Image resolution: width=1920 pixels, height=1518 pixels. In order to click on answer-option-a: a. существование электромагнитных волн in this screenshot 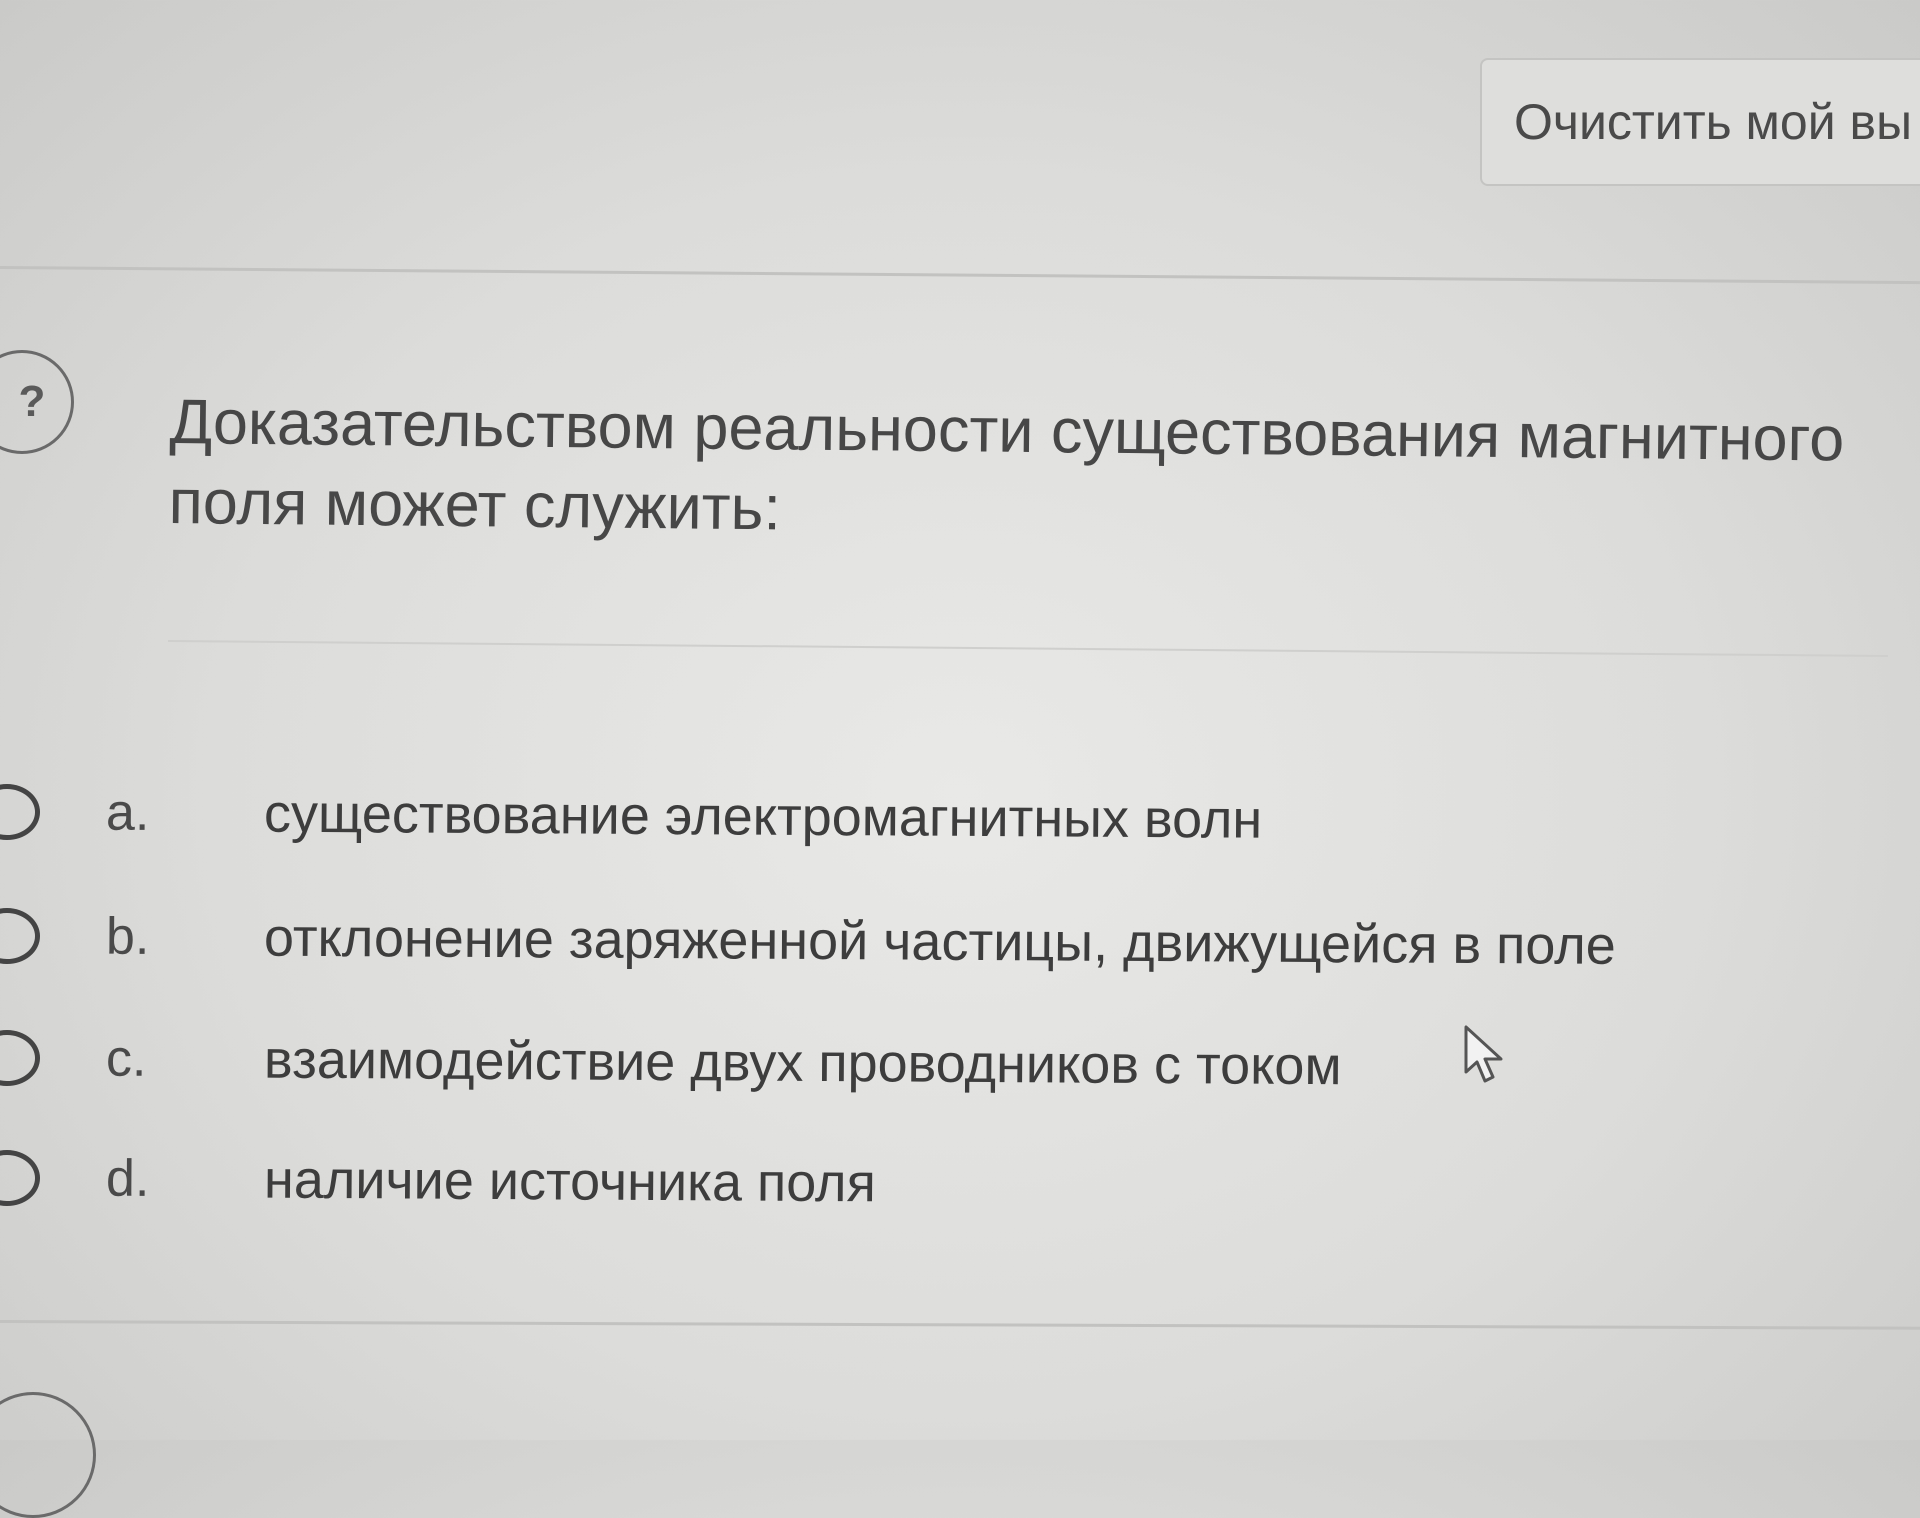, I will do `click(900, 819)`.